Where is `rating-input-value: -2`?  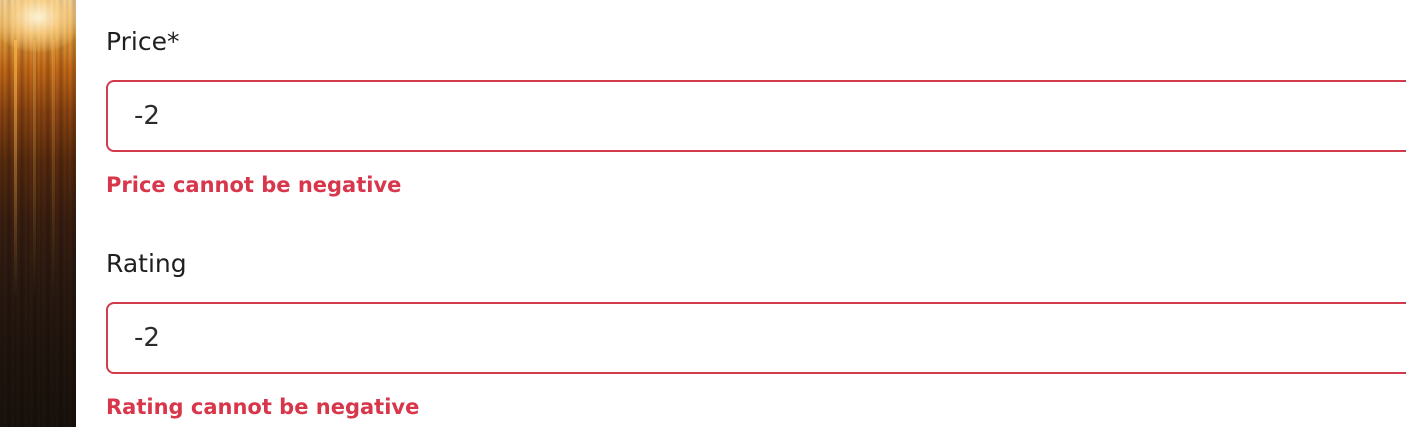 rating-input-value: -2 is located at coordinates (147, 338).